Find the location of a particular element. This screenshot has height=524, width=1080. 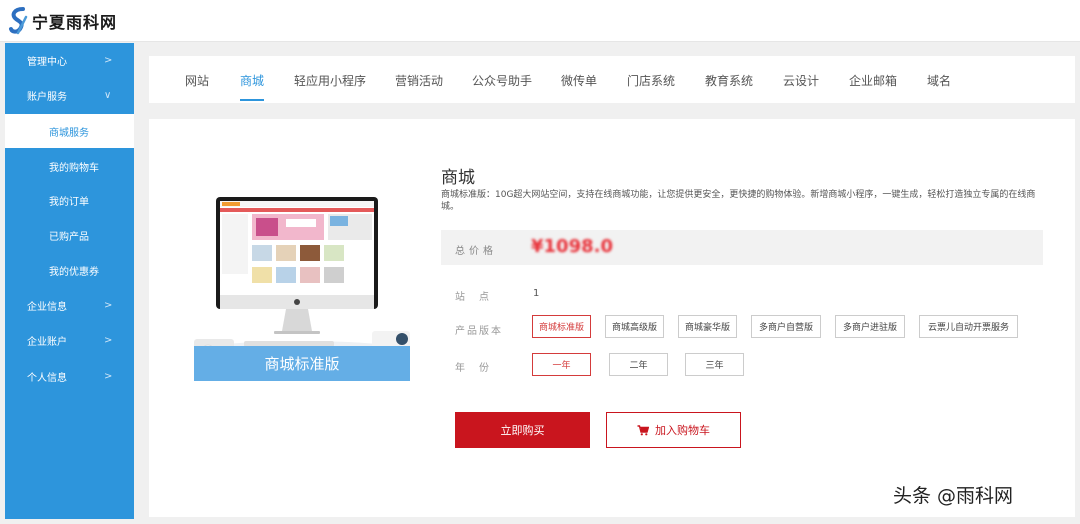

sidebar-sub-label: 我的优惠券 is located at coordinates (74, 272).